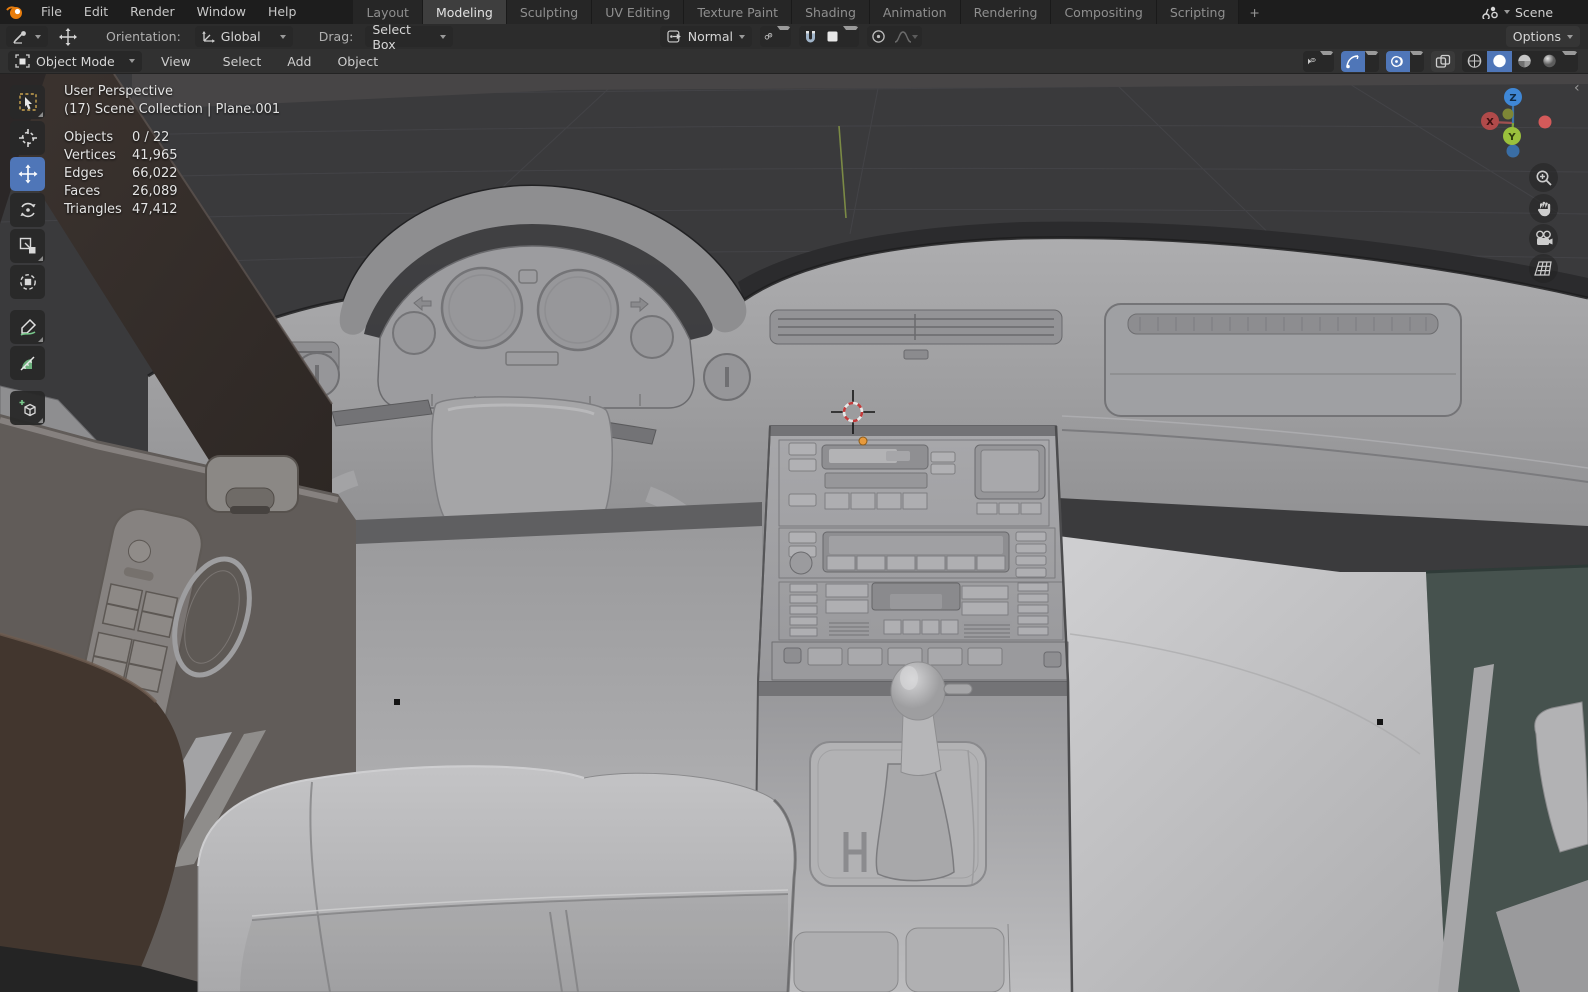 The height and width of the screenshot is (992, 1588). What do you see at coordinates (1312, 60) in the screenshot?
I see `show-object-types-icon` at bounding box center [1312, 60].